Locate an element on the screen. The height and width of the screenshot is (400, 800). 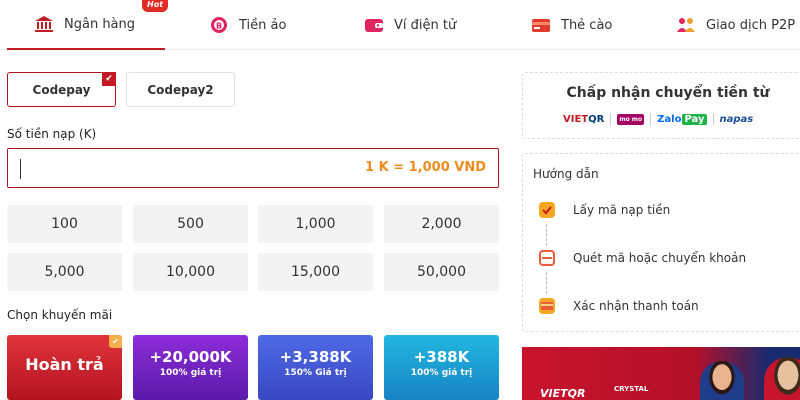
promo-card: +3,388K 150% Giá trị is located at coordinates (315, 367).